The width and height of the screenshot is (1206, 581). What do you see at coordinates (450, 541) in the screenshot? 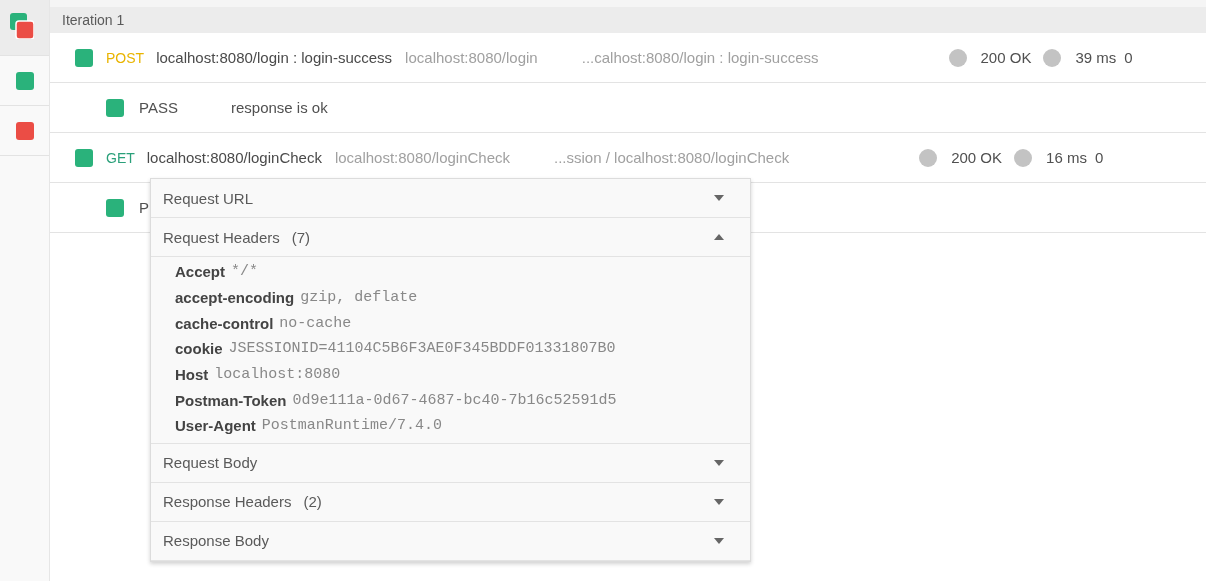
I see `section-header: Response Body` at bounding box center [450, 541].